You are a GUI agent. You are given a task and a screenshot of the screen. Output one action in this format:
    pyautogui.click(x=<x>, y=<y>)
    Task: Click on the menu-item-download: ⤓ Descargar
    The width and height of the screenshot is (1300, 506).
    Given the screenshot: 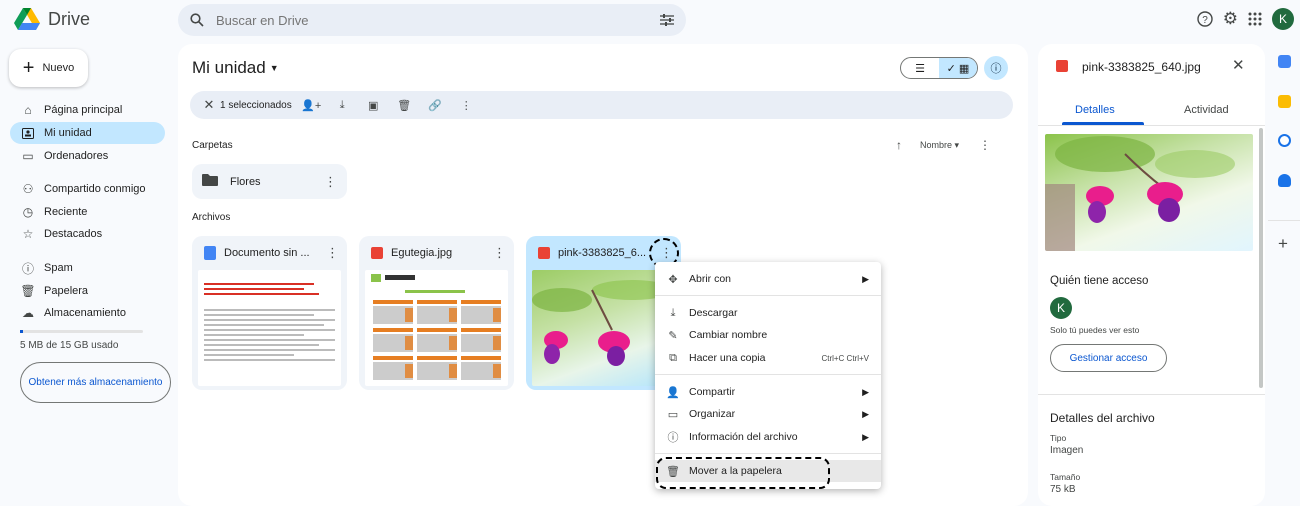 What is the action you would take?
    pyautogui.click(x=768, y=313)
    